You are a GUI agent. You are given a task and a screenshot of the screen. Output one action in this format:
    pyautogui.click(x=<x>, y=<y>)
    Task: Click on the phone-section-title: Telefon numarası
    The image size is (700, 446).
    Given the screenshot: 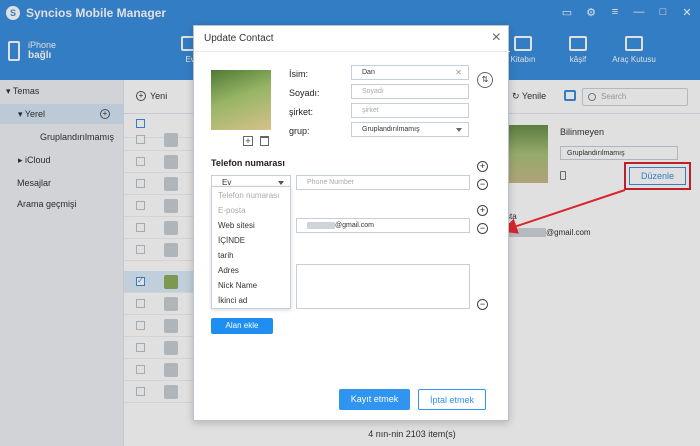 What is the action you would take?
    pyautogui.click(x=248, y=163)
    